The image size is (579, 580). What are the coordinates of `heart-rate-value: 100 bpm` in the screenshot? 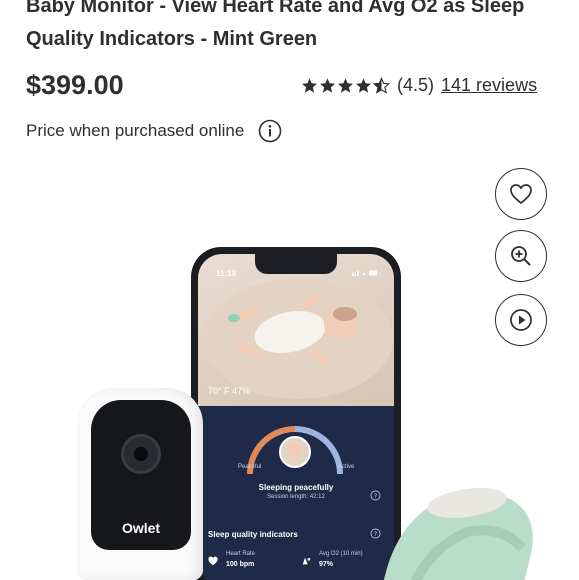 It's located at (240, 564).